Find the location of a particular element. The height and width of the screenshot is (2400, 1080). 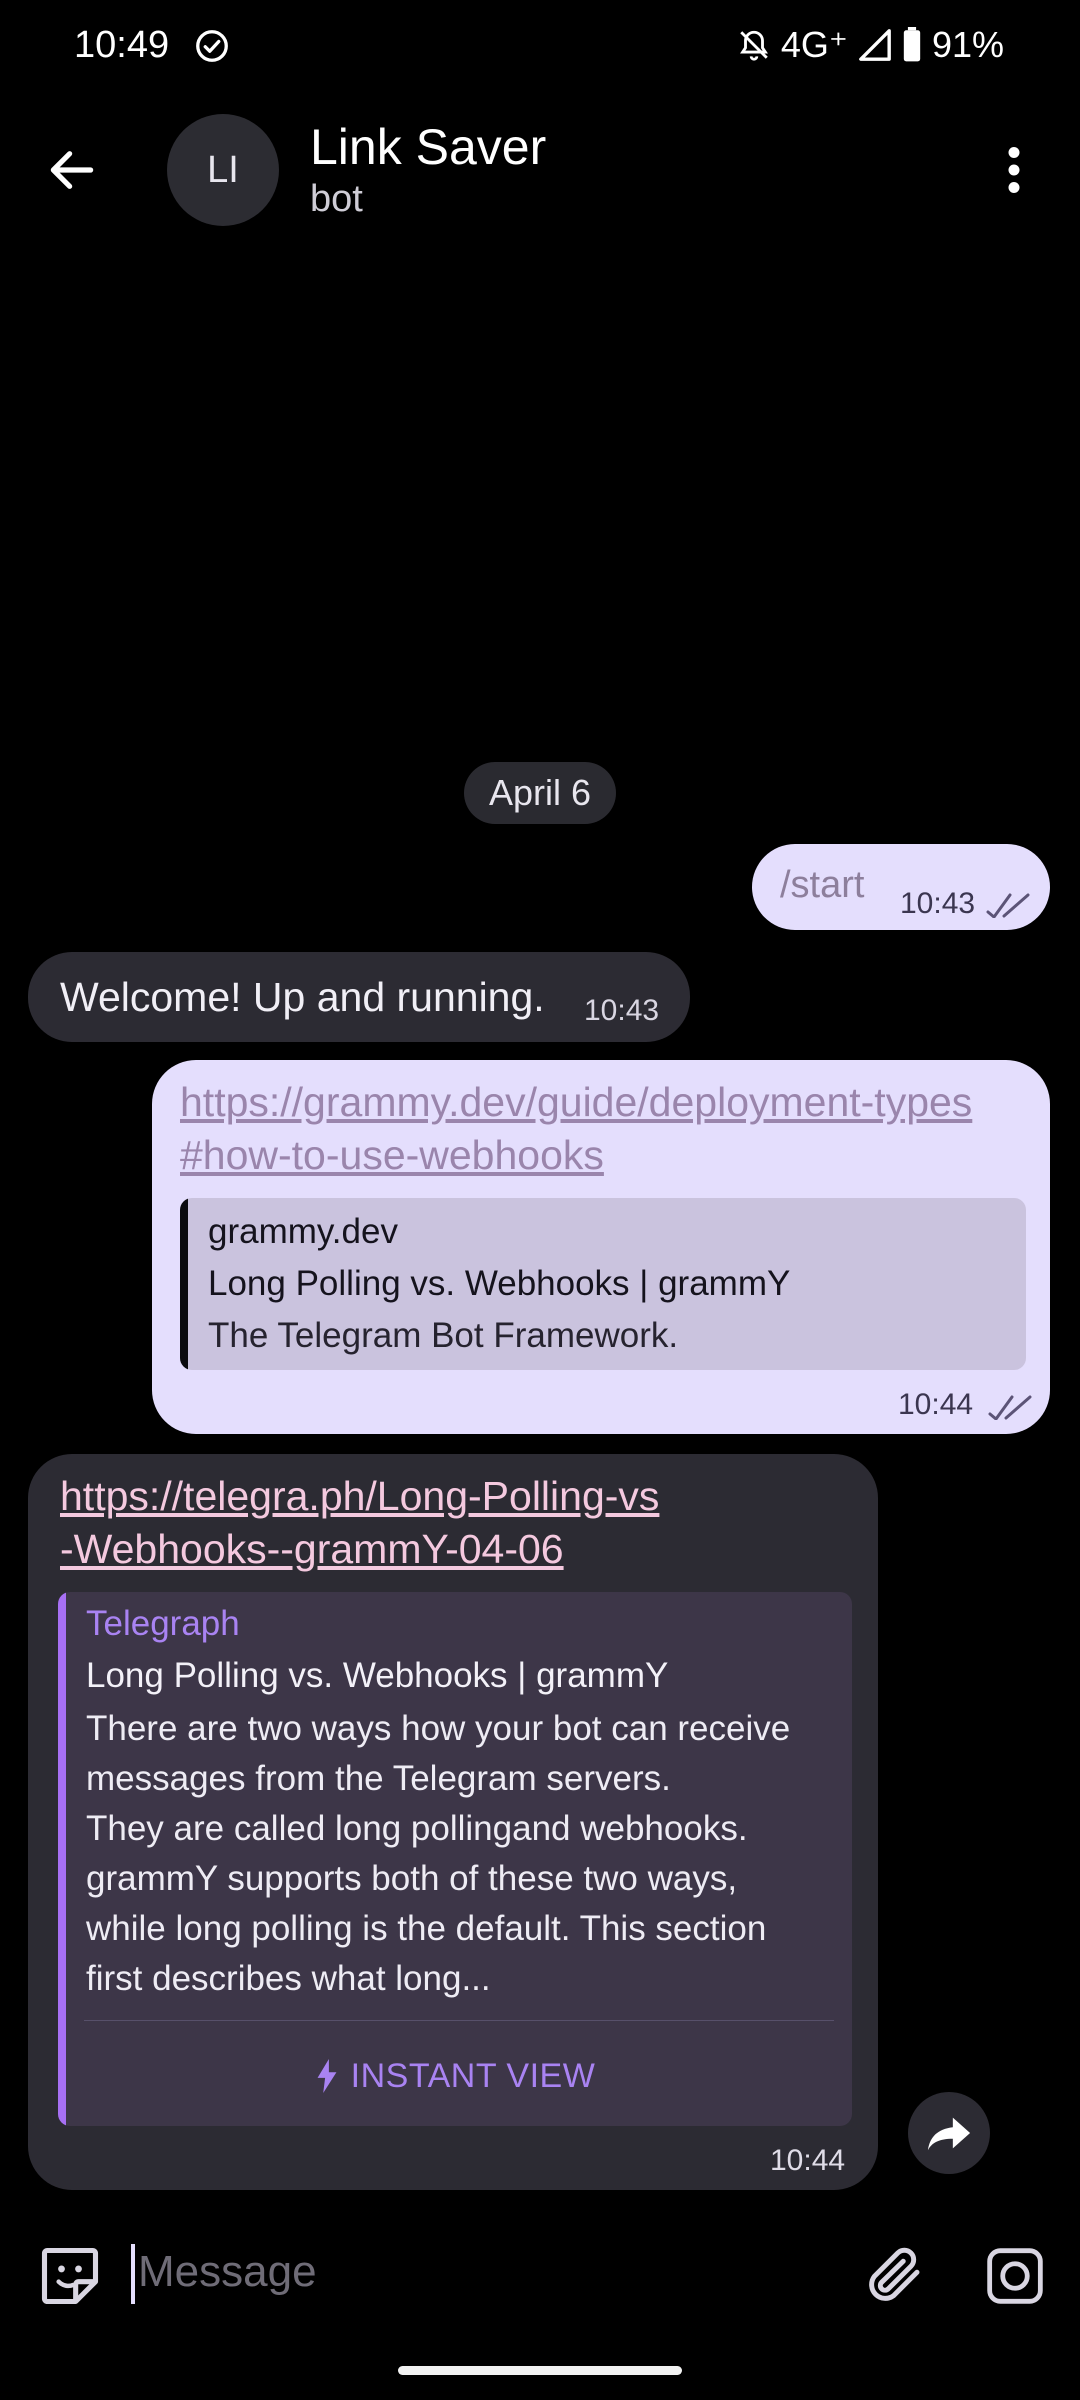

message-text: /start is located at coordinates (822, 885).